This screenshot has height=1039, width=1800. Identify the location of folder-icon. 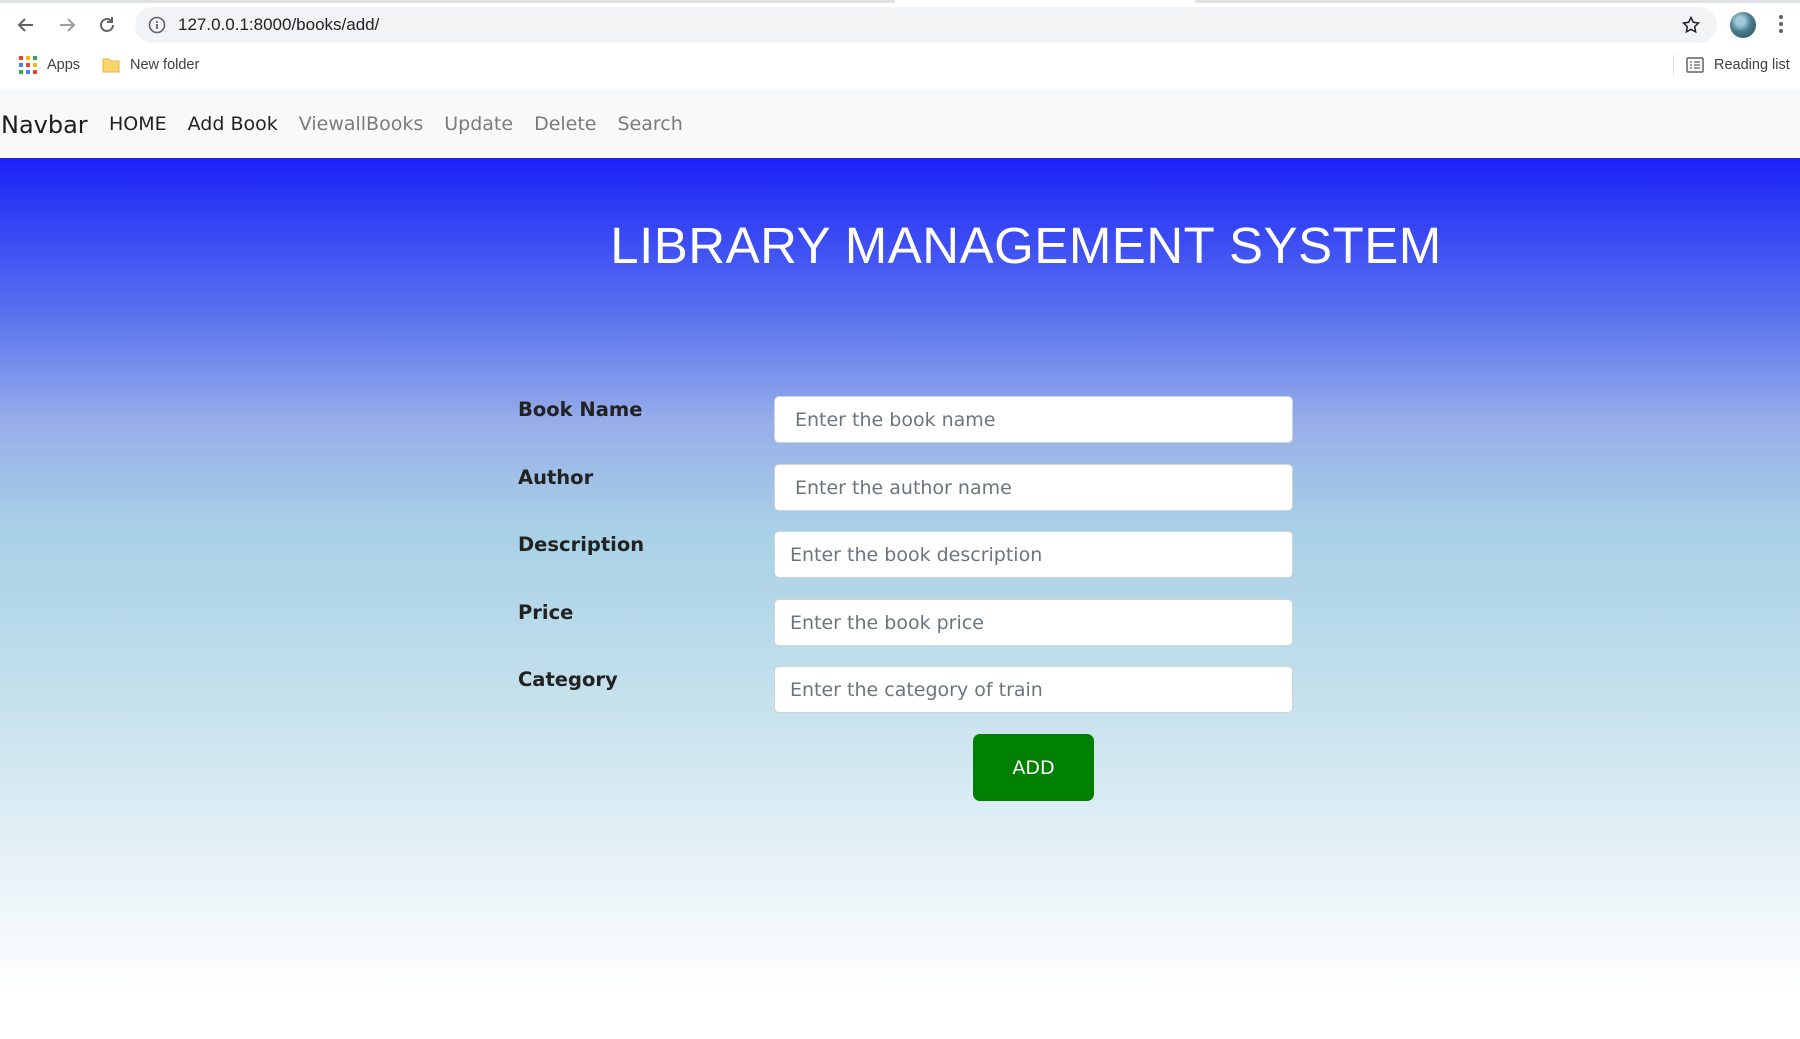
(111, 65).